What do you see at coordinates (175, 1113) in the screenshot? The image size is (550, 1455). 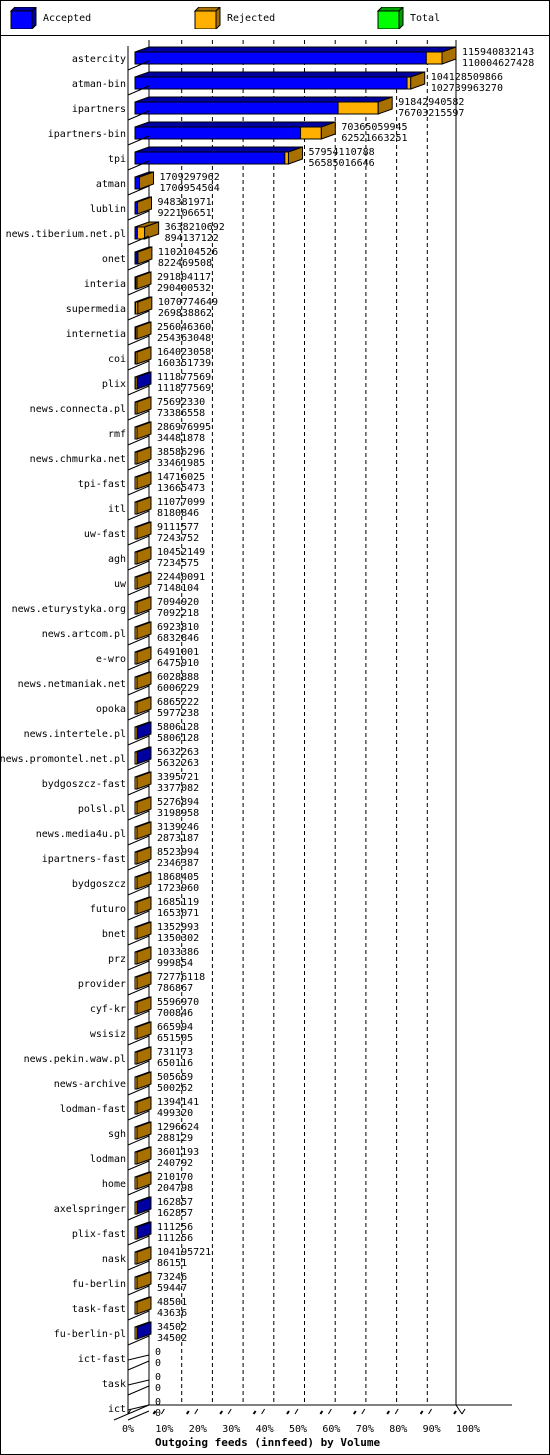 I see `value-label-accepted: 499320` at bounding box center [175, 1113].